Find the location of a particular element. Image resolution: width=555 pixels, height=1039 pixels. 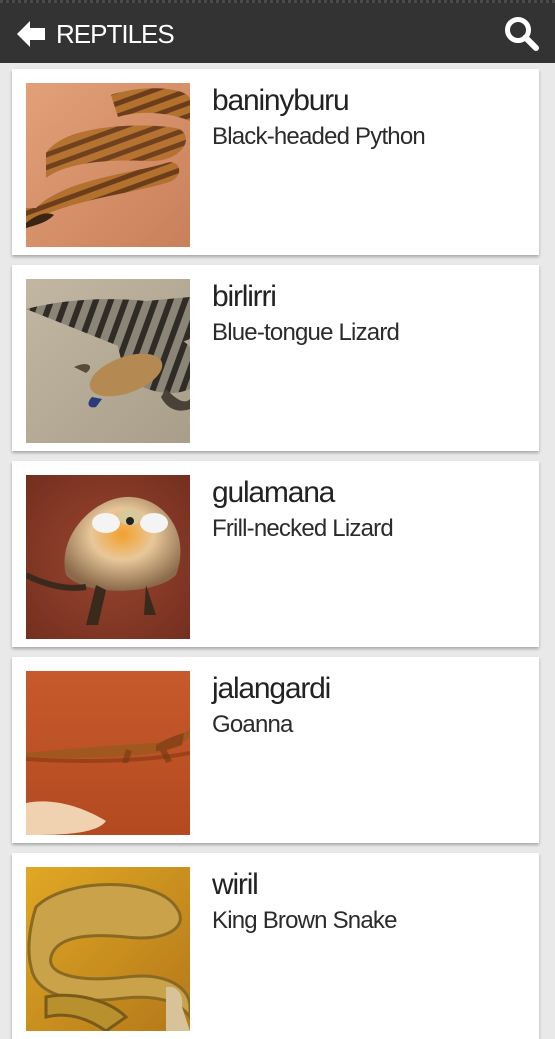

arrow-left-icon is located at coordinates (31, 34).